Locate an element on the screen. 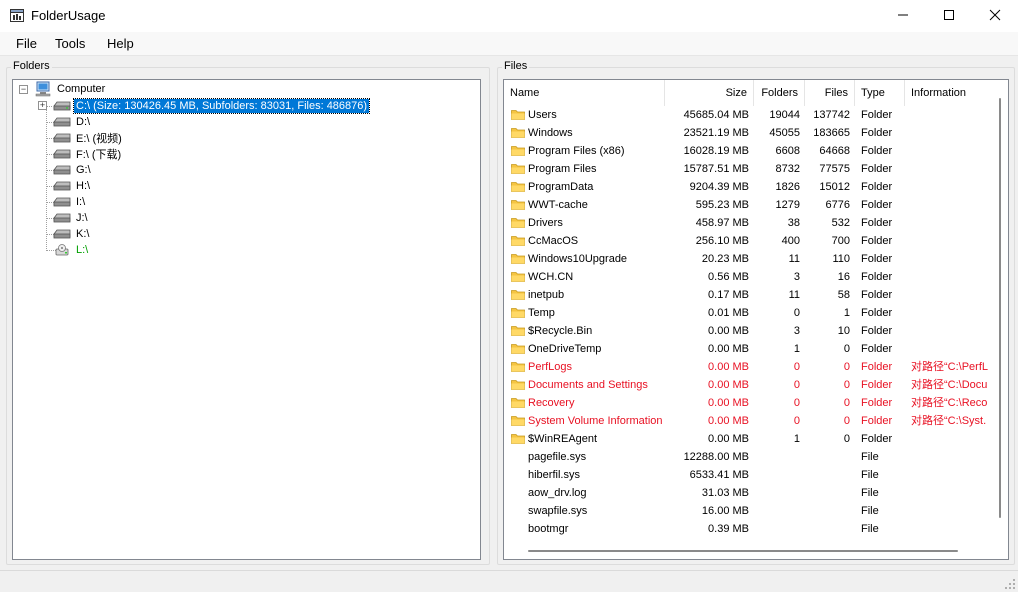 This screenshot has width=1018, height=592. column-header-type: Type is located at coordinates (880, 93).